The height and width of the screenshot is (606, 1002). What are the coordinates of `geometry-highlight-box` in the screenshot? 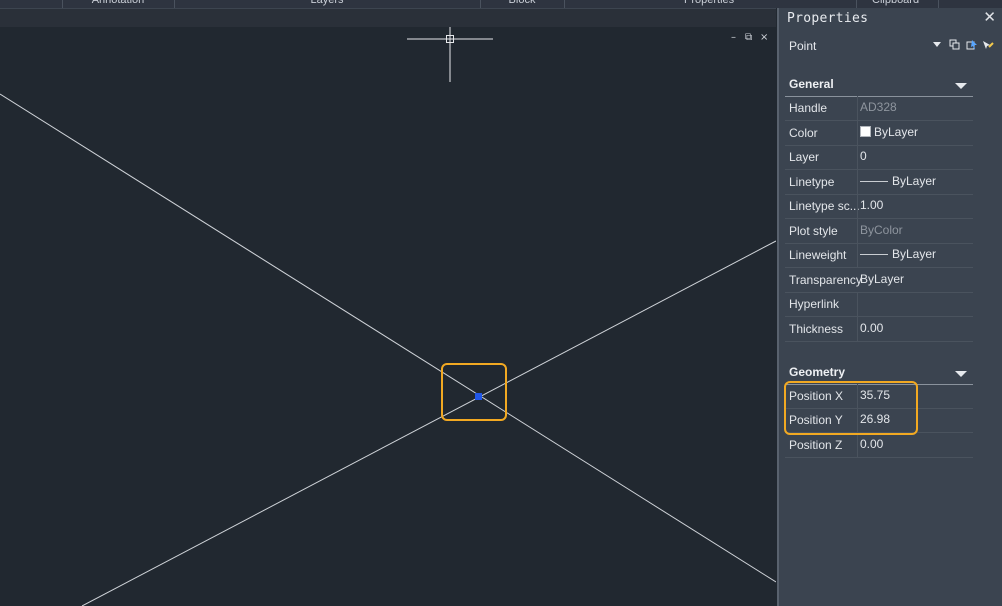 It's located at (851, 408).